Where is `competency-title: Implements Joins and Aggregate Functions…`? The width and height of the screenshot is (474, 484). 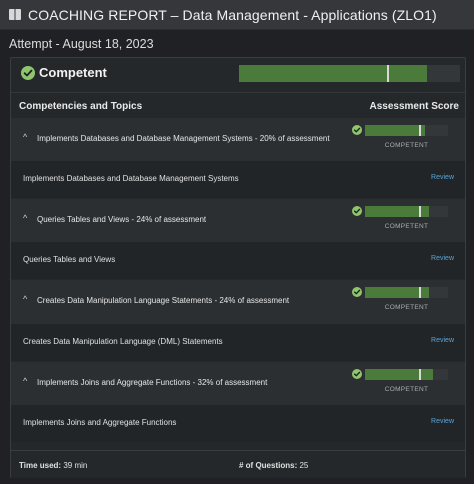 competency-title: Implements Joins and Aggregate Functions… is located at coordinates (152, 382).